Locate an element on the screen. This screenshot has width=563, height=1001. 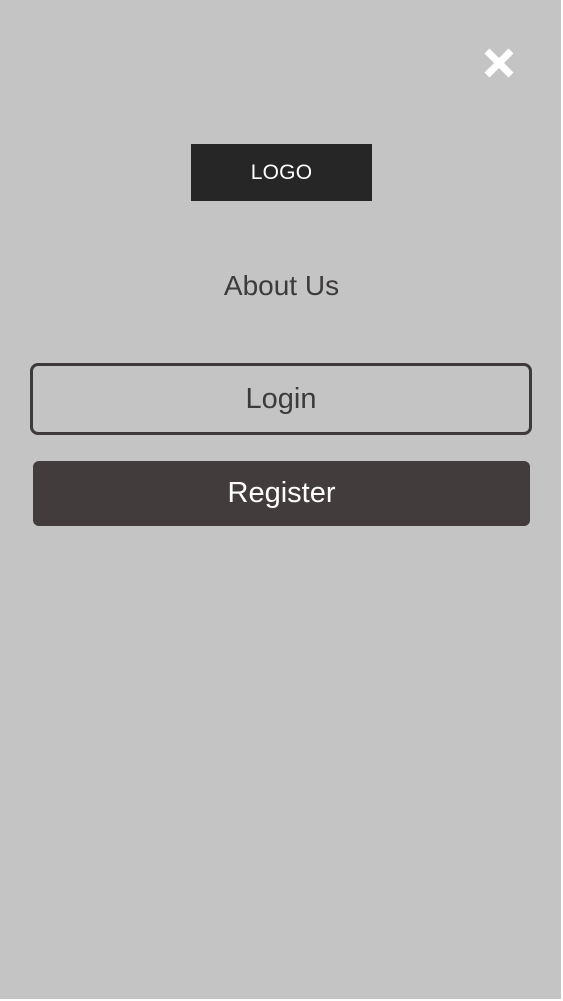
register-button: Register is located at coordinates (281, 493).